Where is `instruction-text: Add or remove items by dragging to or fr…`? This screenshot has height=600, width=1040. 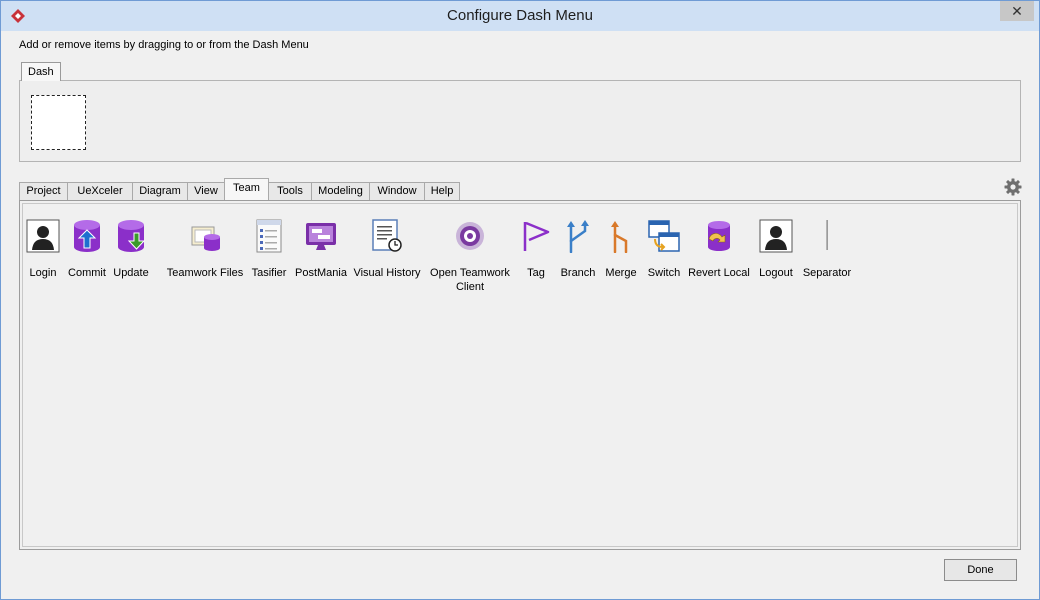
instruction-text: Add or remove items by dragging to or fr… is located at coordinates (164, 45).